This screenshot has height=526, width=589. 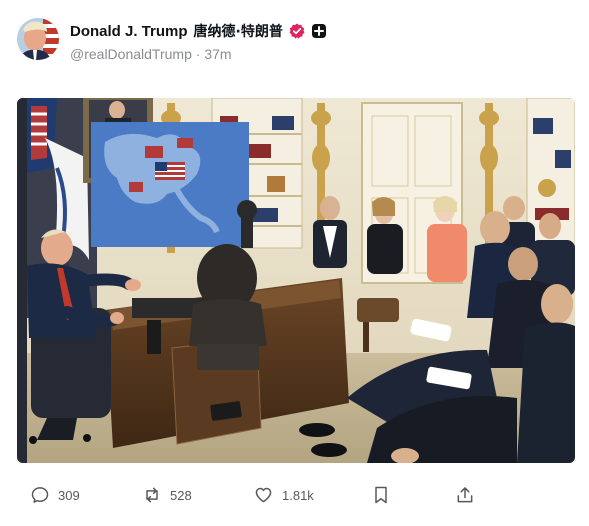 What do you see at coordinates (181, 495) in the screenshot?
I see `repost-count: 528` at bounding box center [181, 495].